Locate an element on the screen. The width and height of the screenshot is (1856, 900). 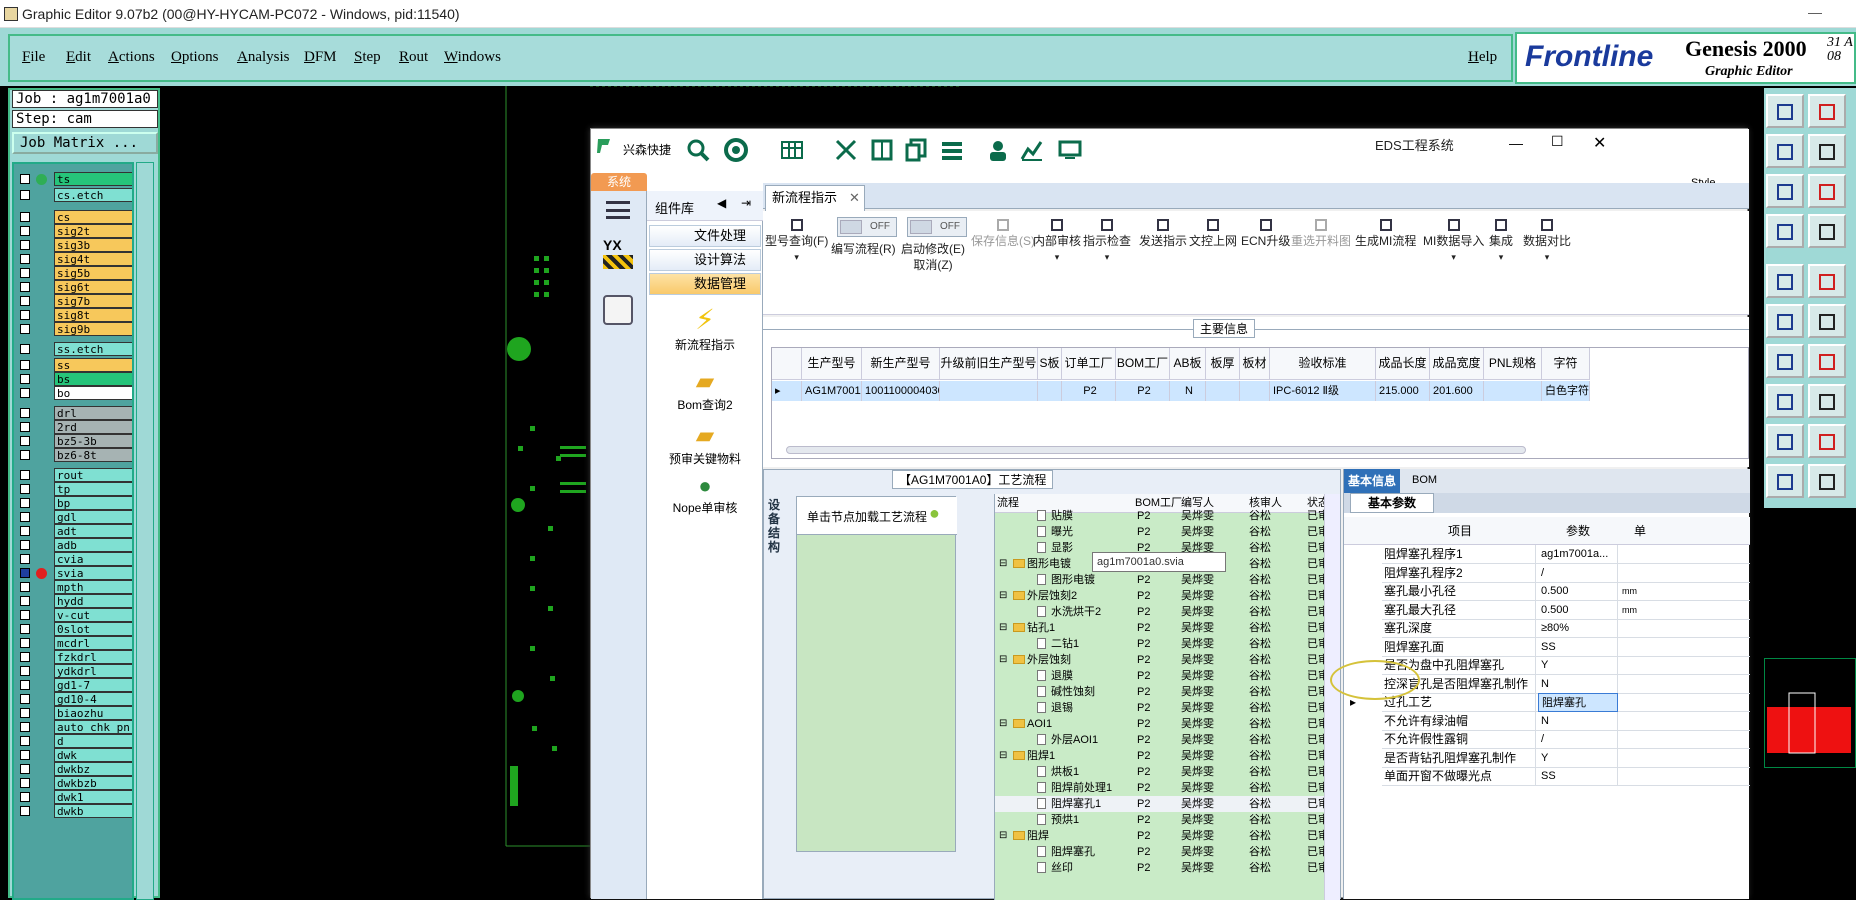
grid-cell: 白色字符 is located at coordinates (1566, 391).